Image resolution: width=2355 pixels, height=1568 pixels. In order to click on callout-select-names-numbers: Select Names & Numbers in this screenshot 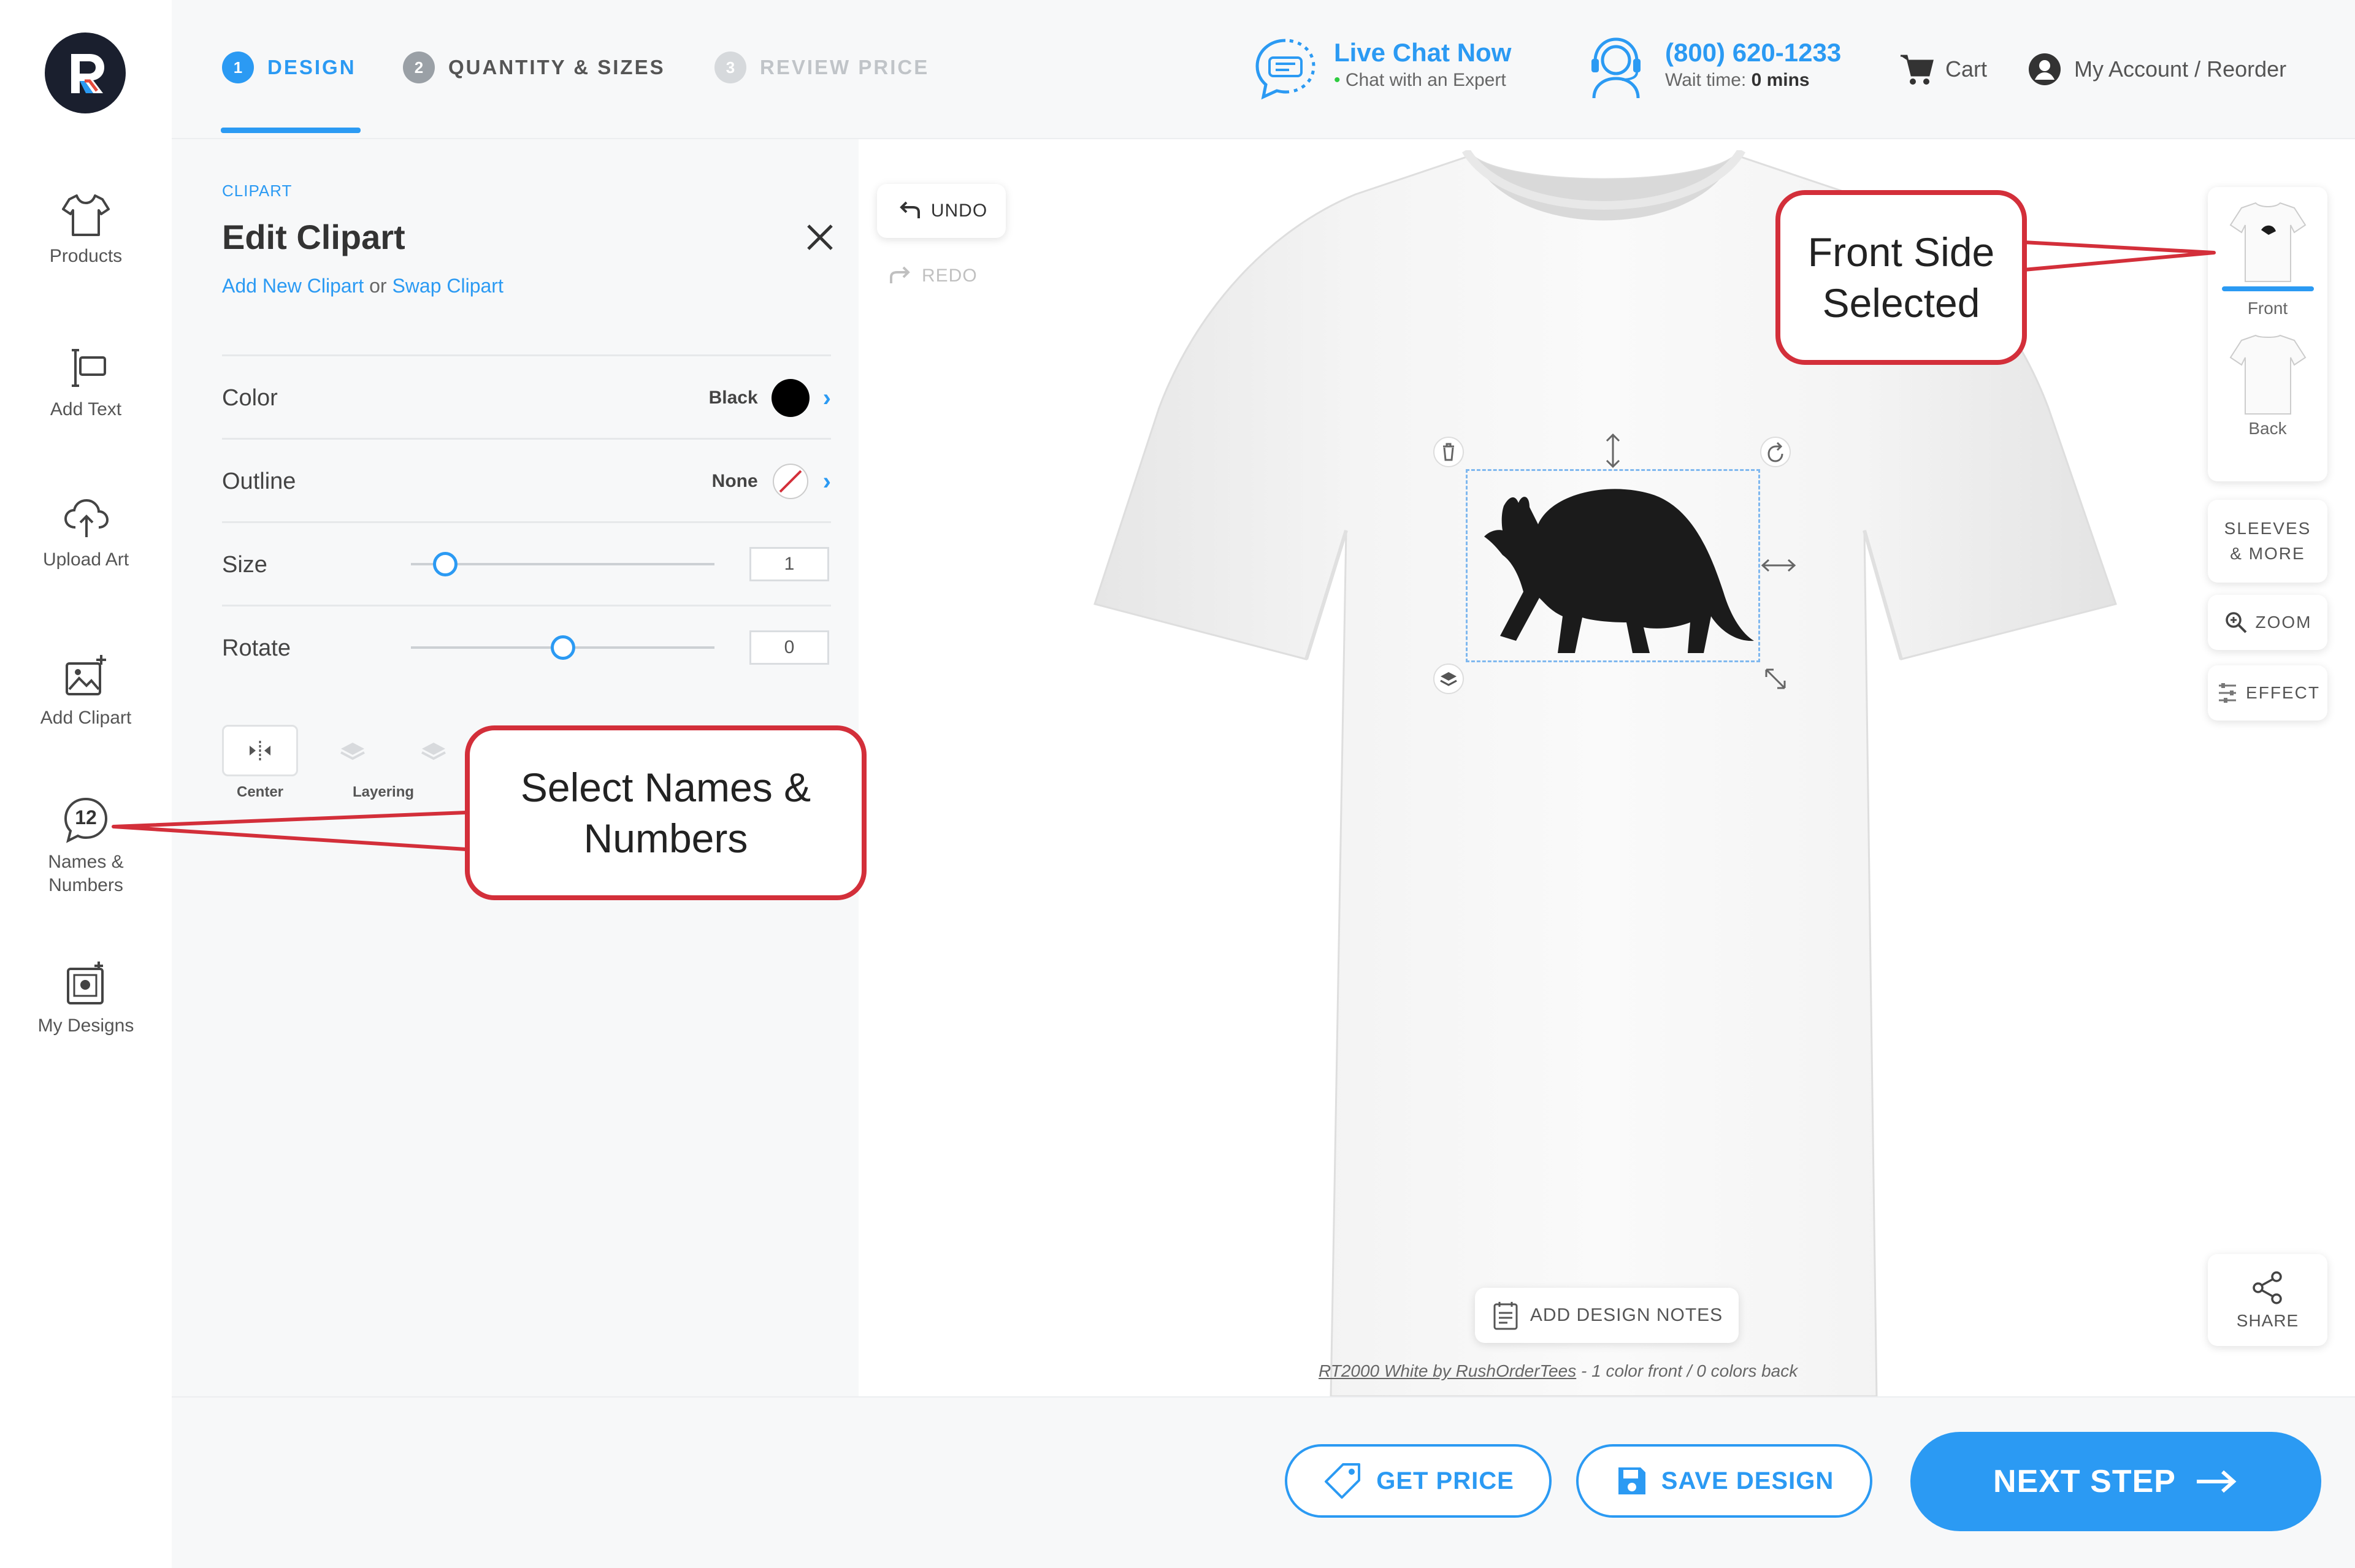, I will do `click(666, 812)`.